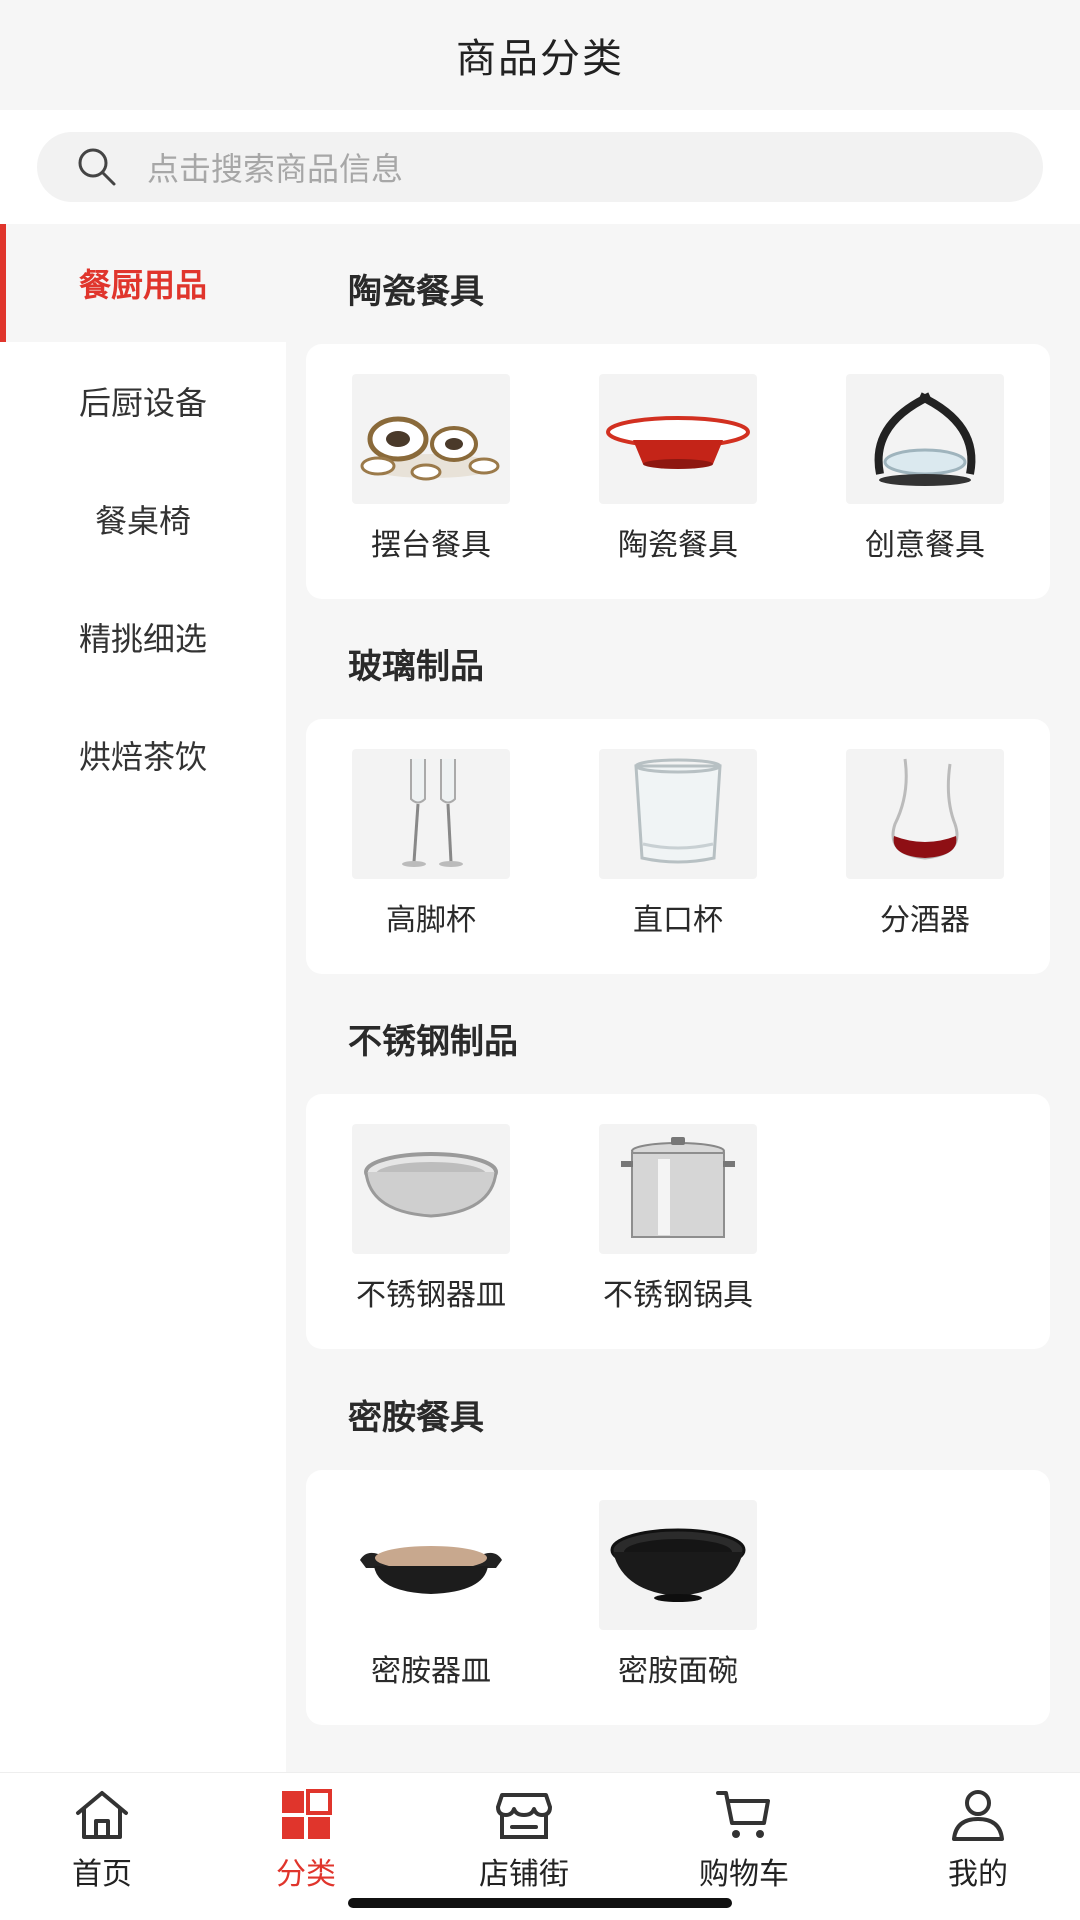  I want to click on subcategory-item: 陶瓷餐具, so click(678, 474).